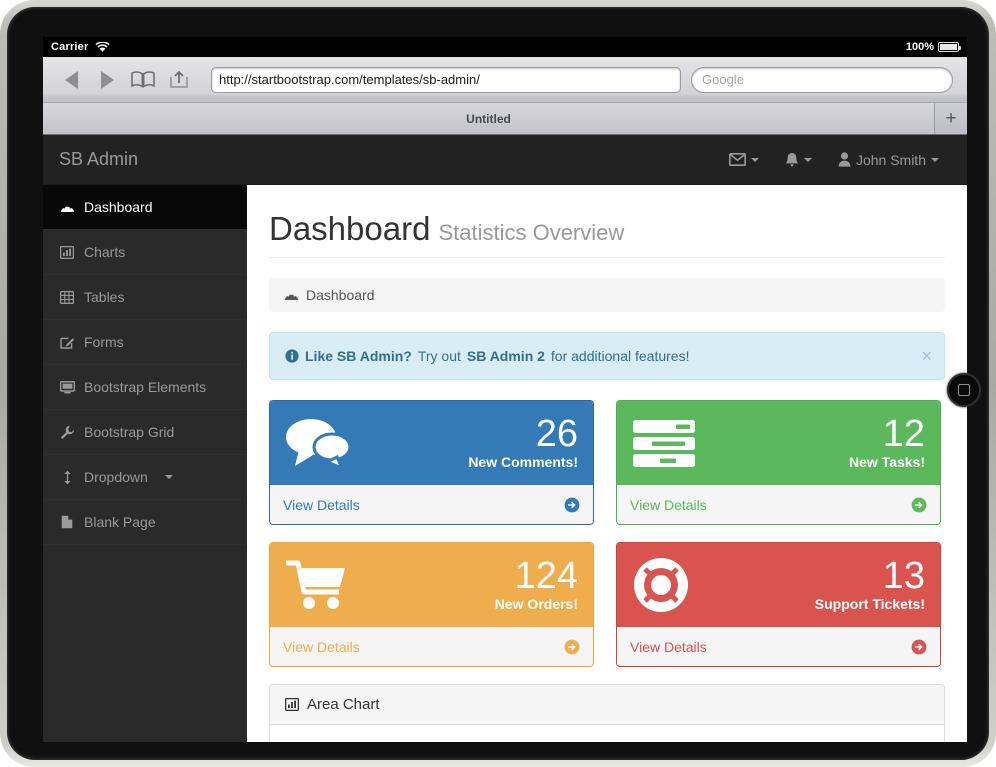 This screenshot has width=996, height=767. Describe the element at coordinates (179, 80) in the screenshot. I see `share-icon` at that location.